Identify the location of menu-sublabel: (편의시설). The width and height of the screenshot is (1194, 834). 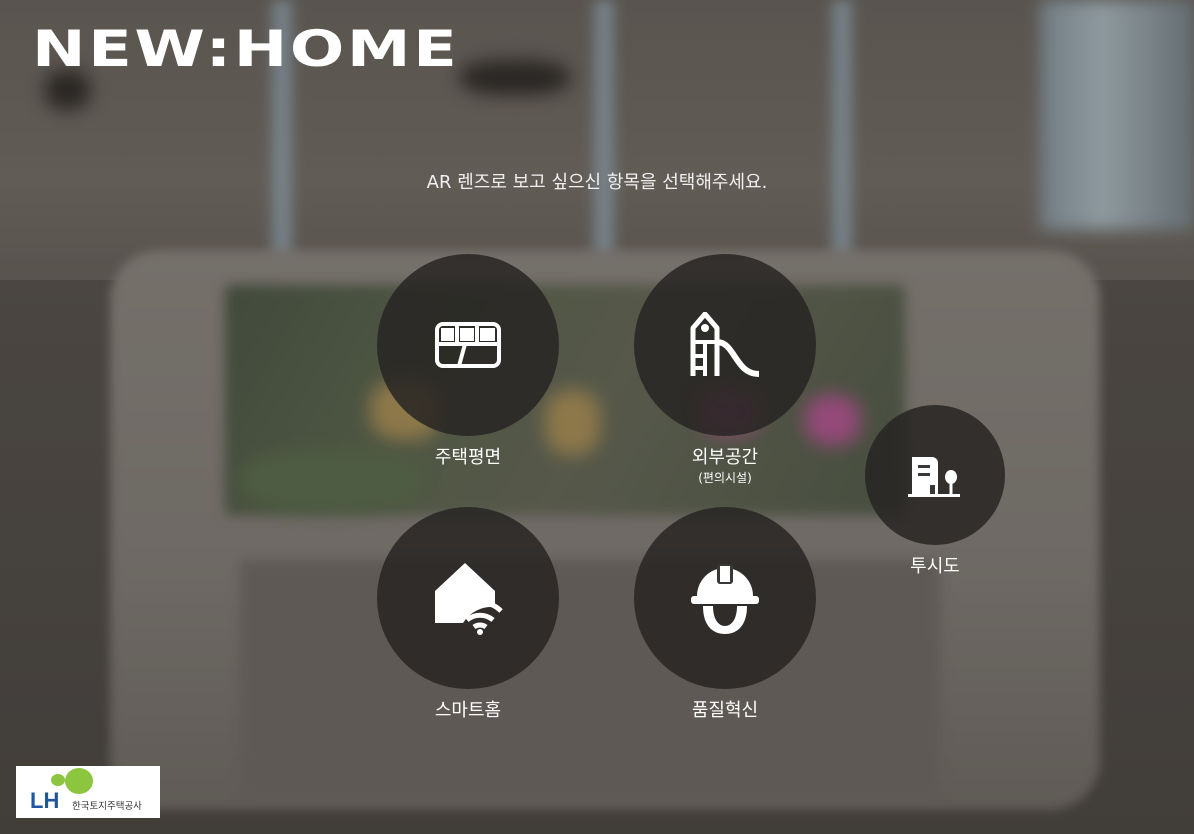
(725, 478).